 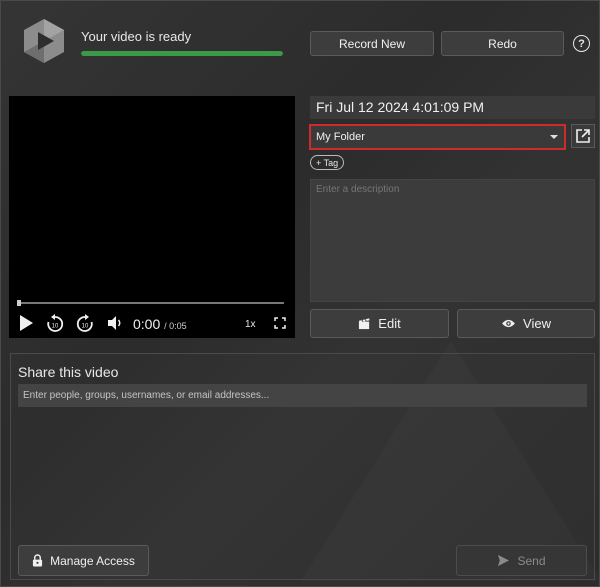 I want to click on share-title: Share this video, so click(x=68, y=372).